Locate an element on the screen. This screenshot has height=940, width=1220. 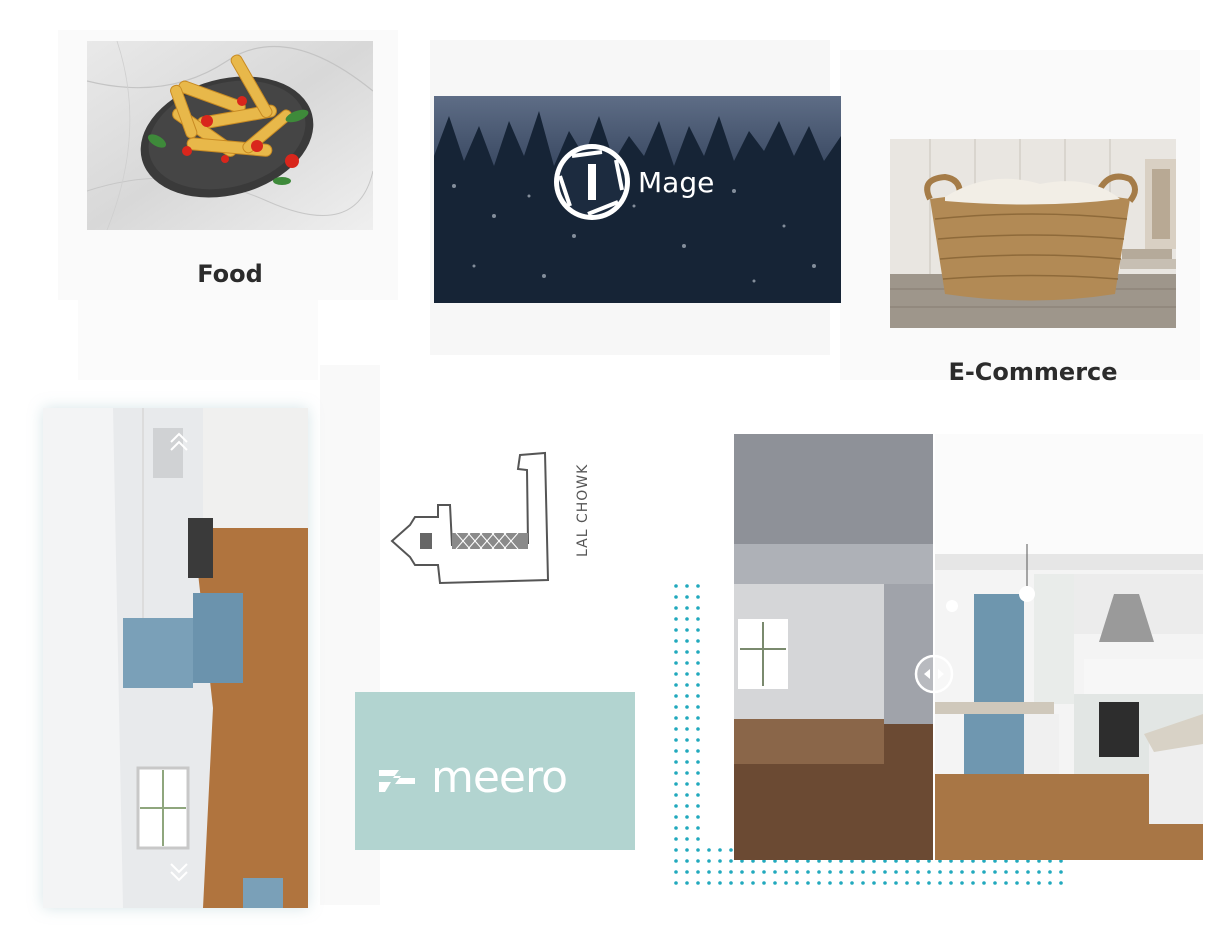
meero-text: meero is located at coordinates (499, 777).